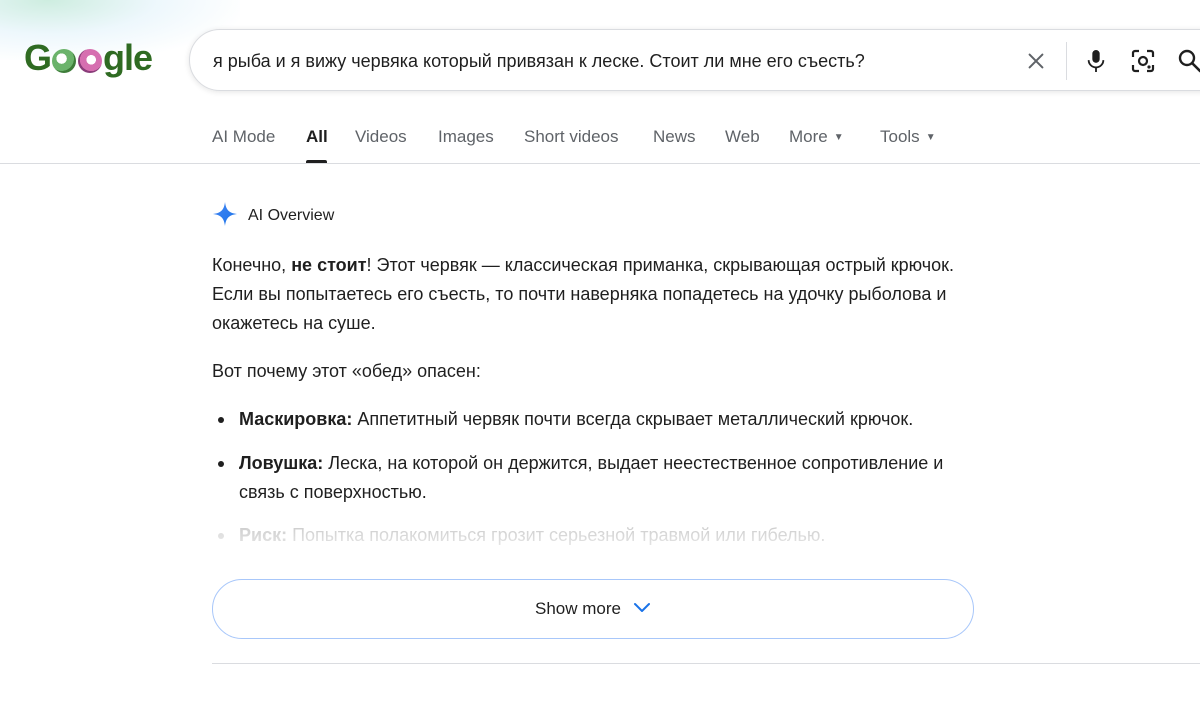 This screenshot has width=1200, height=713. I want to click on tab-tools-label: Tools, so click(900, 136).